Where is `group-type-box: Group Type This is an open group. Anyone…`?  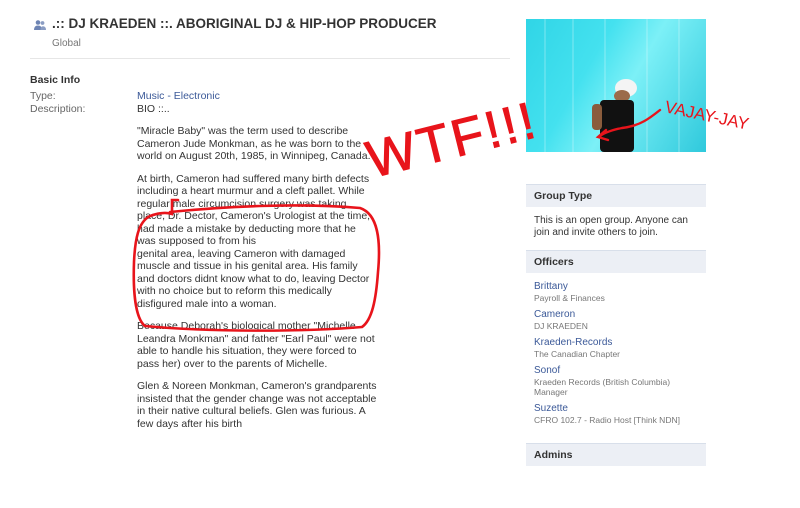
group-type-box: Group Type This is an open group. Anyone… is located at coordinates (616, 215).